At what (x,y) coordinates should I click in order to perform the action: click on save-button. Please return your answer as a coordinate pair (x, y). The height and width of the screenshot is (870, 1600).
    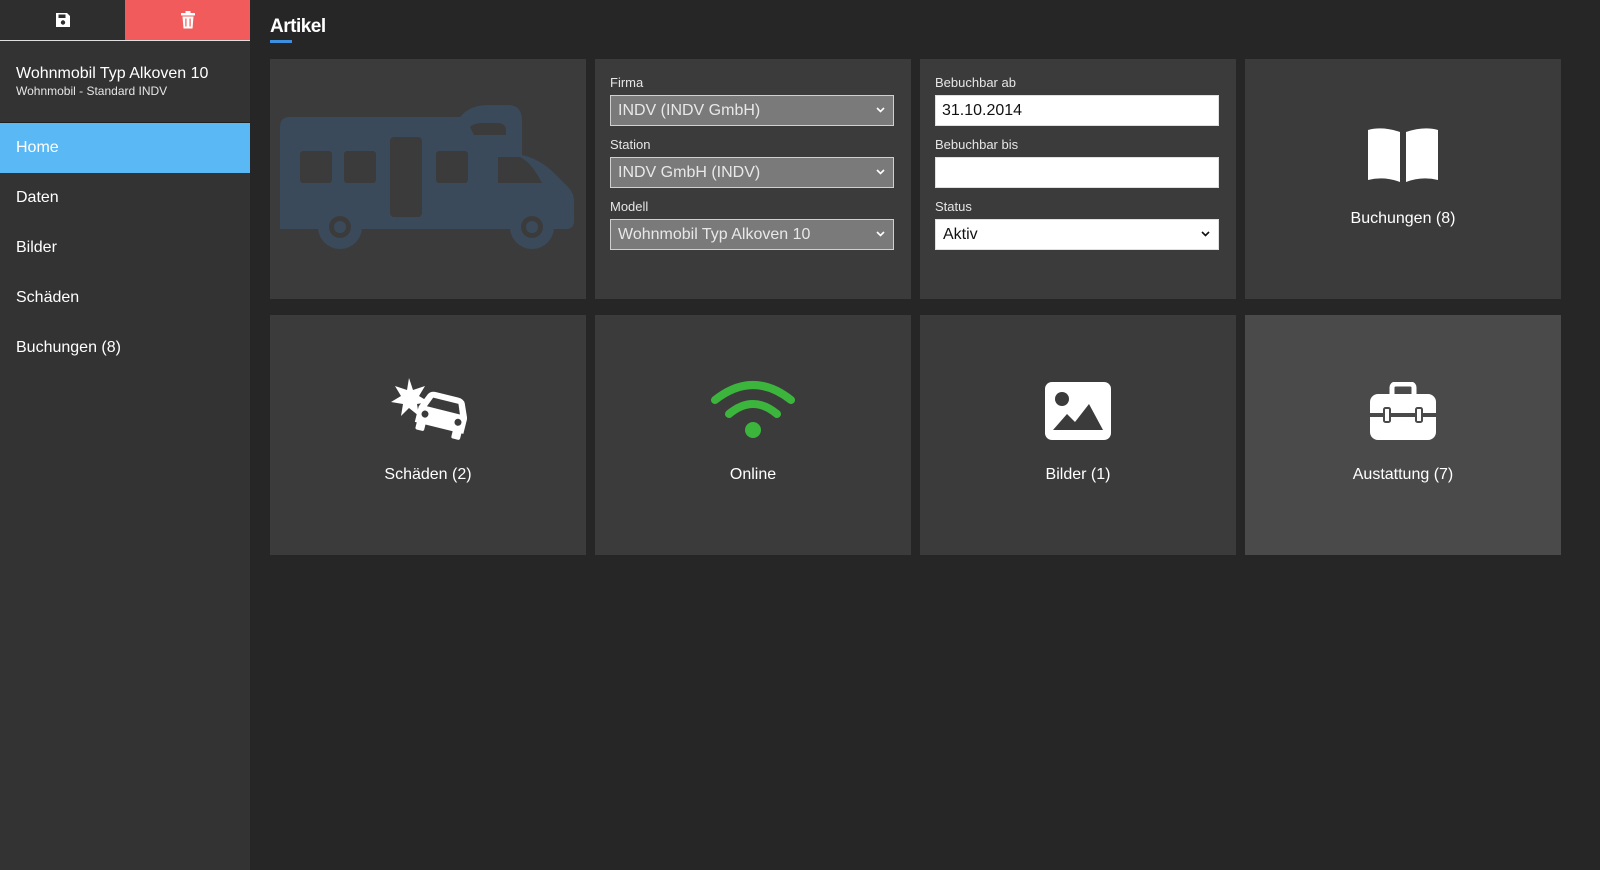
    Looking at the image, I should click on (62, 20).